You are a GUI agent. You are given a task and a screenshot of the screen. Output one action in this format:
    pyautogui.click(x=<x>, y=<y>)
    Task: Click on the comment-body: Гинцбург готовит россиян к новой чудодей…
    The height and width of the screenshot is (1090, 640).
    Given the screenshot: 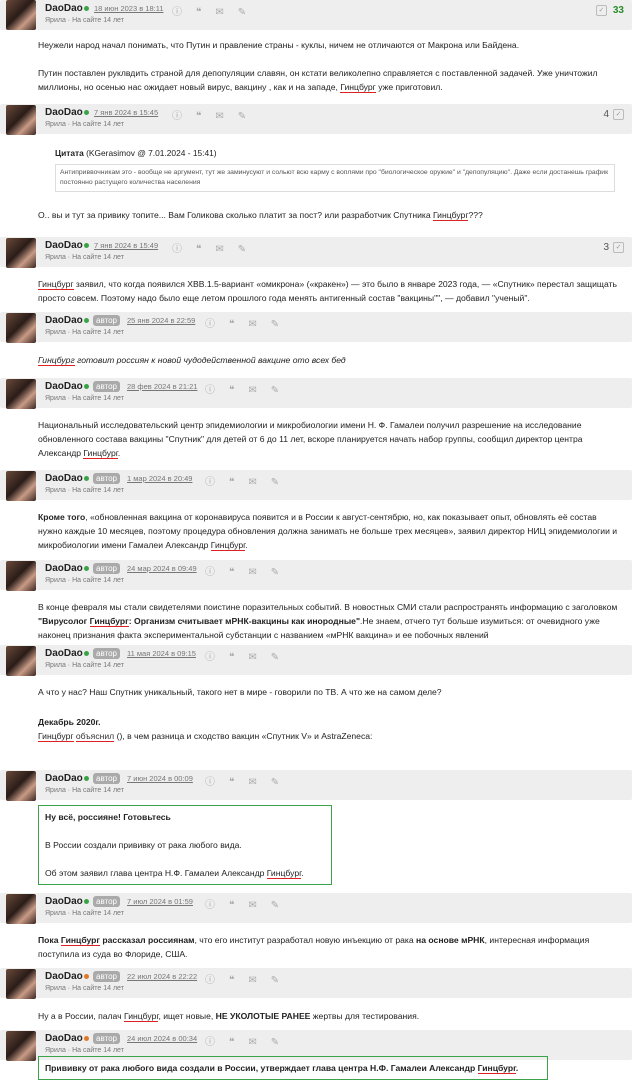 What is the action you would take?
    pyautogui.click(x=329, y=360)
    